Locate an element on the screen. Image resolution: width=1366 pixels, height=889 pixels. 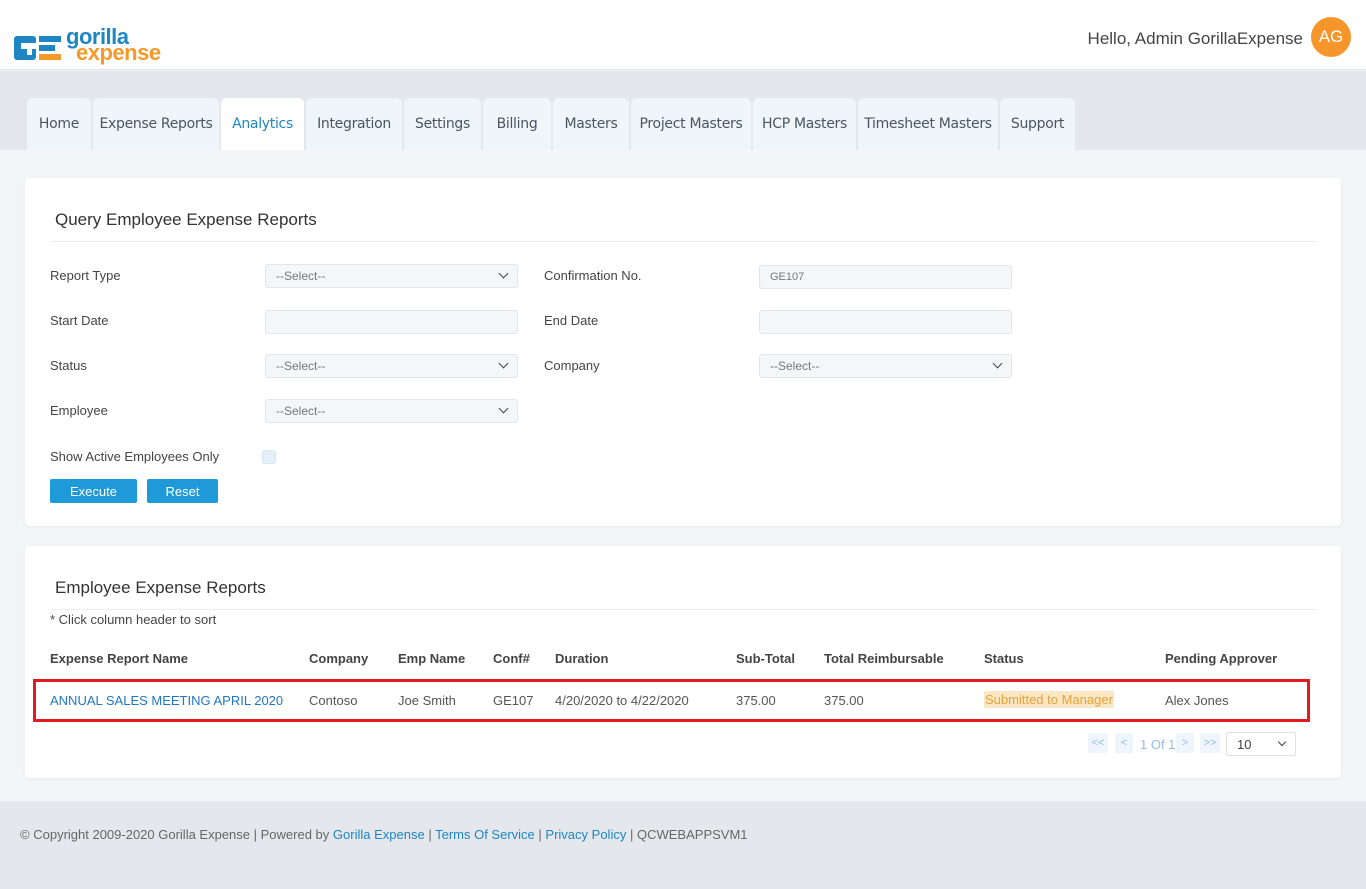
tab-settings: Settings is located at coordinates (442, 124).